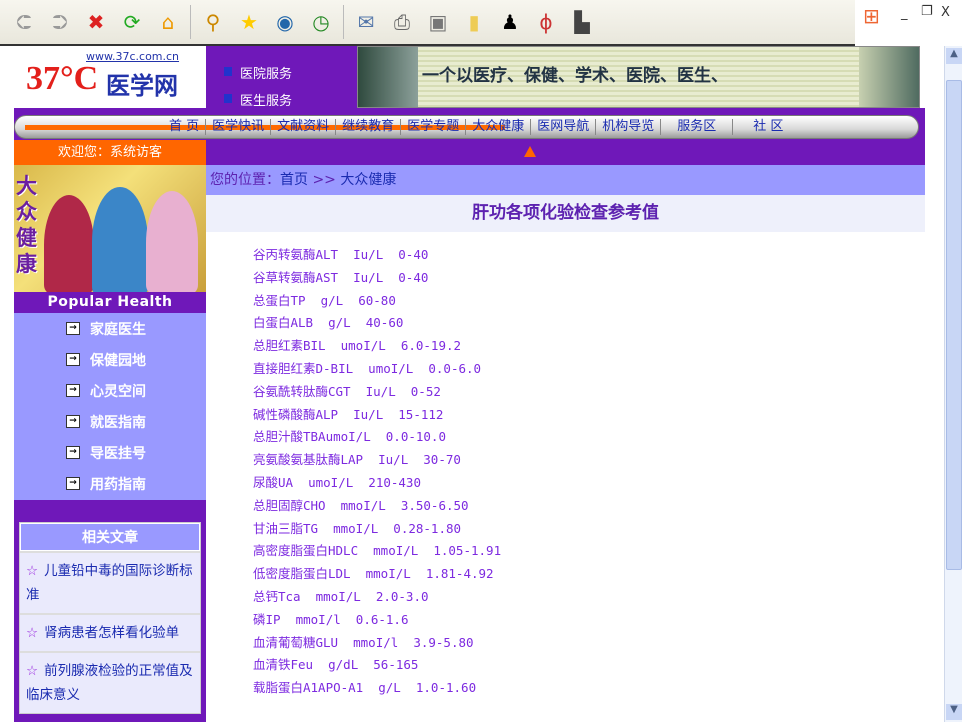 The height and width of the screenshot is (722, 962). I want to click on vertical-scrollbar: ▲ ▼, so click(953, 384).